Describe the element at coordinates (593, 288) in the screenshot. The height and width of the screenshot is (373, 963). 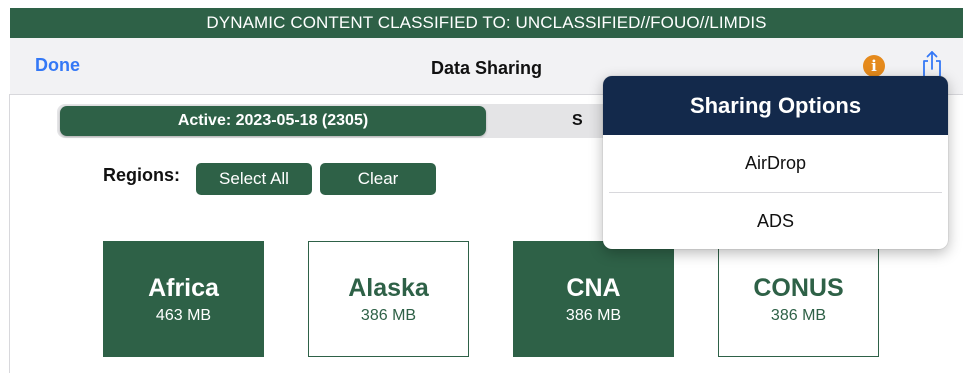
I see `region-name: CNA` at that location.